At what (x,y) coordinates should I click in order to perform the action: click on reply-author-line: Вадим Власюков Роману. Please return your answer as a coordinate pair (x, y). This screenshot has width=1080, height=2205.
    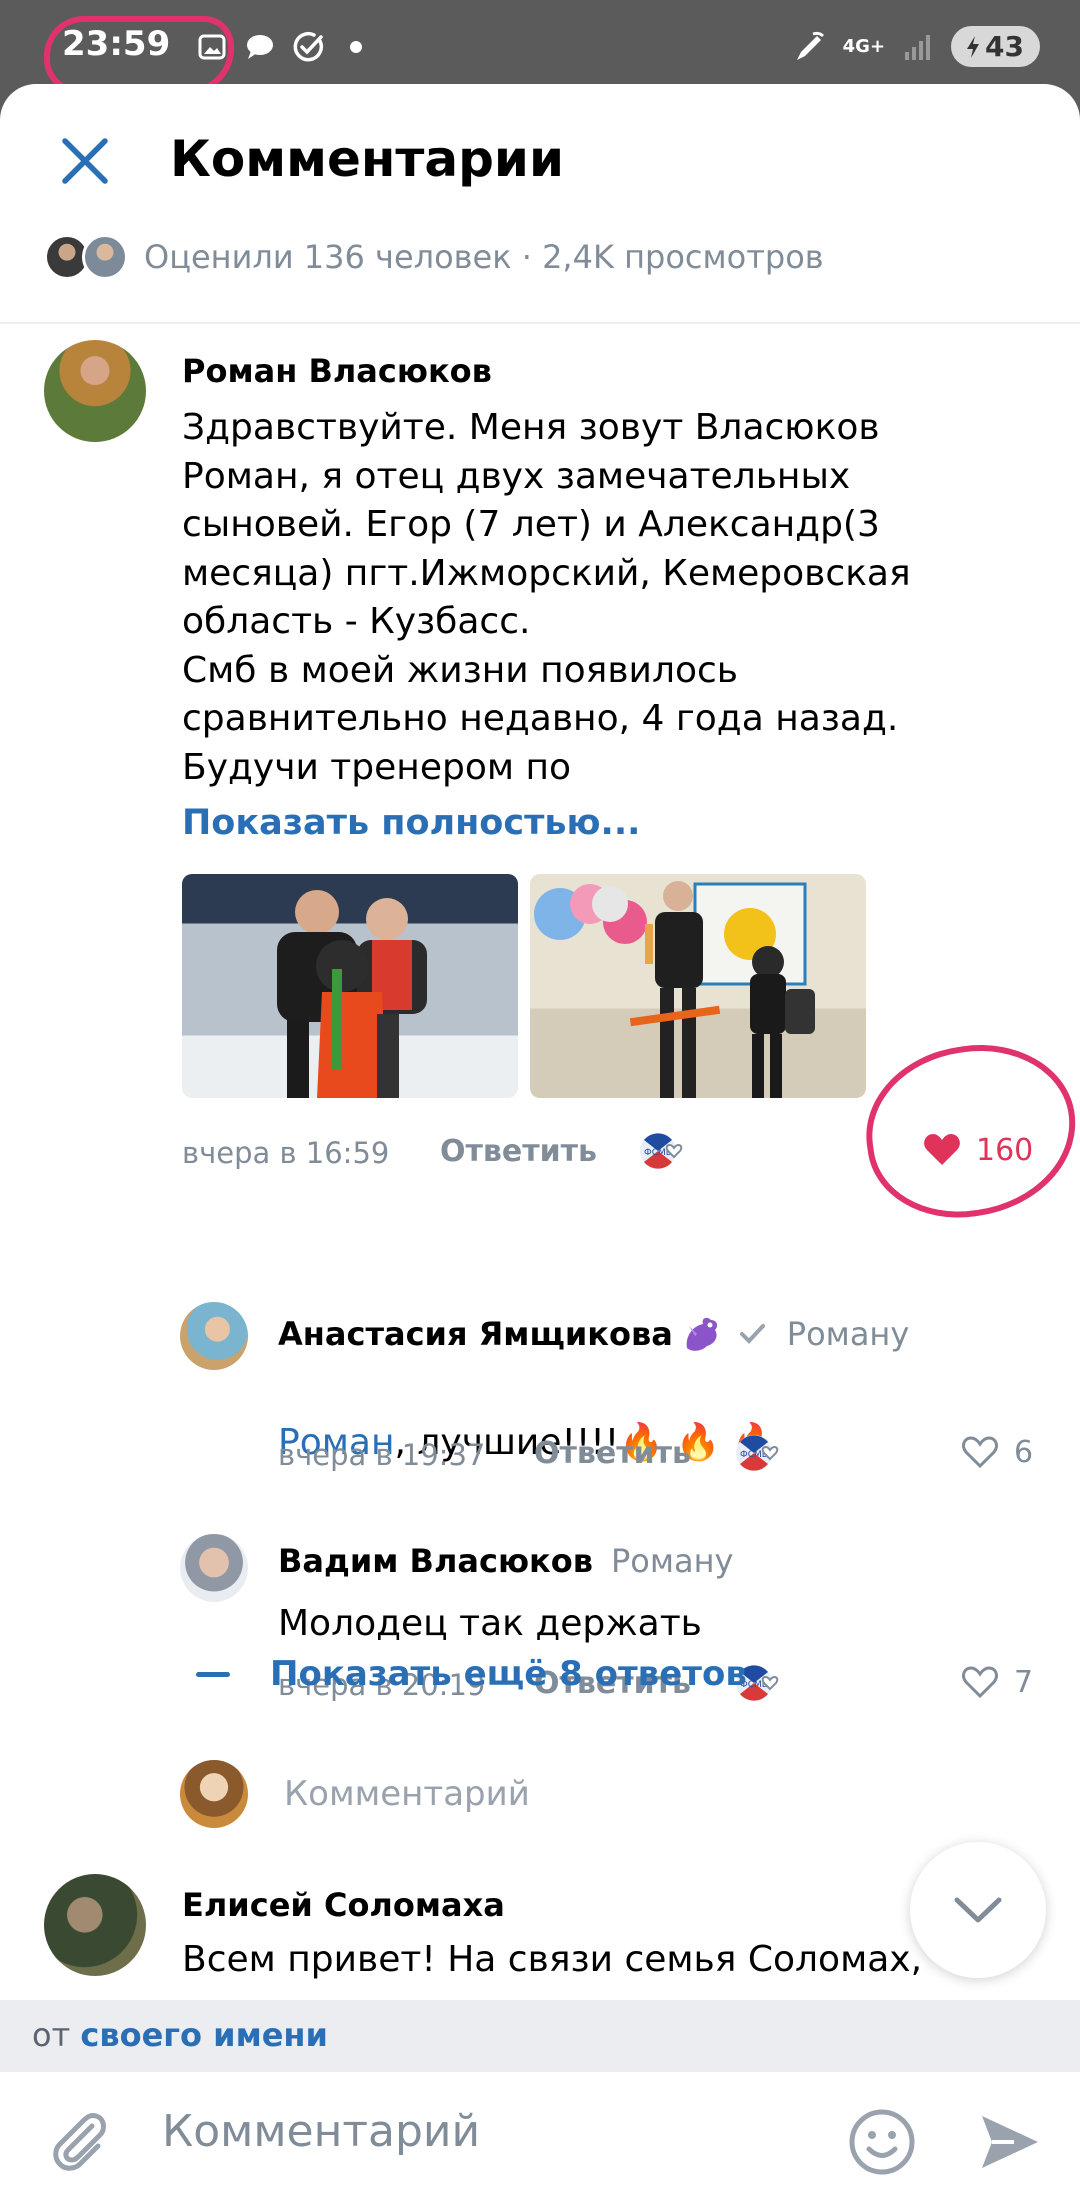
    Looking at the image, I should click on (505, 1561).